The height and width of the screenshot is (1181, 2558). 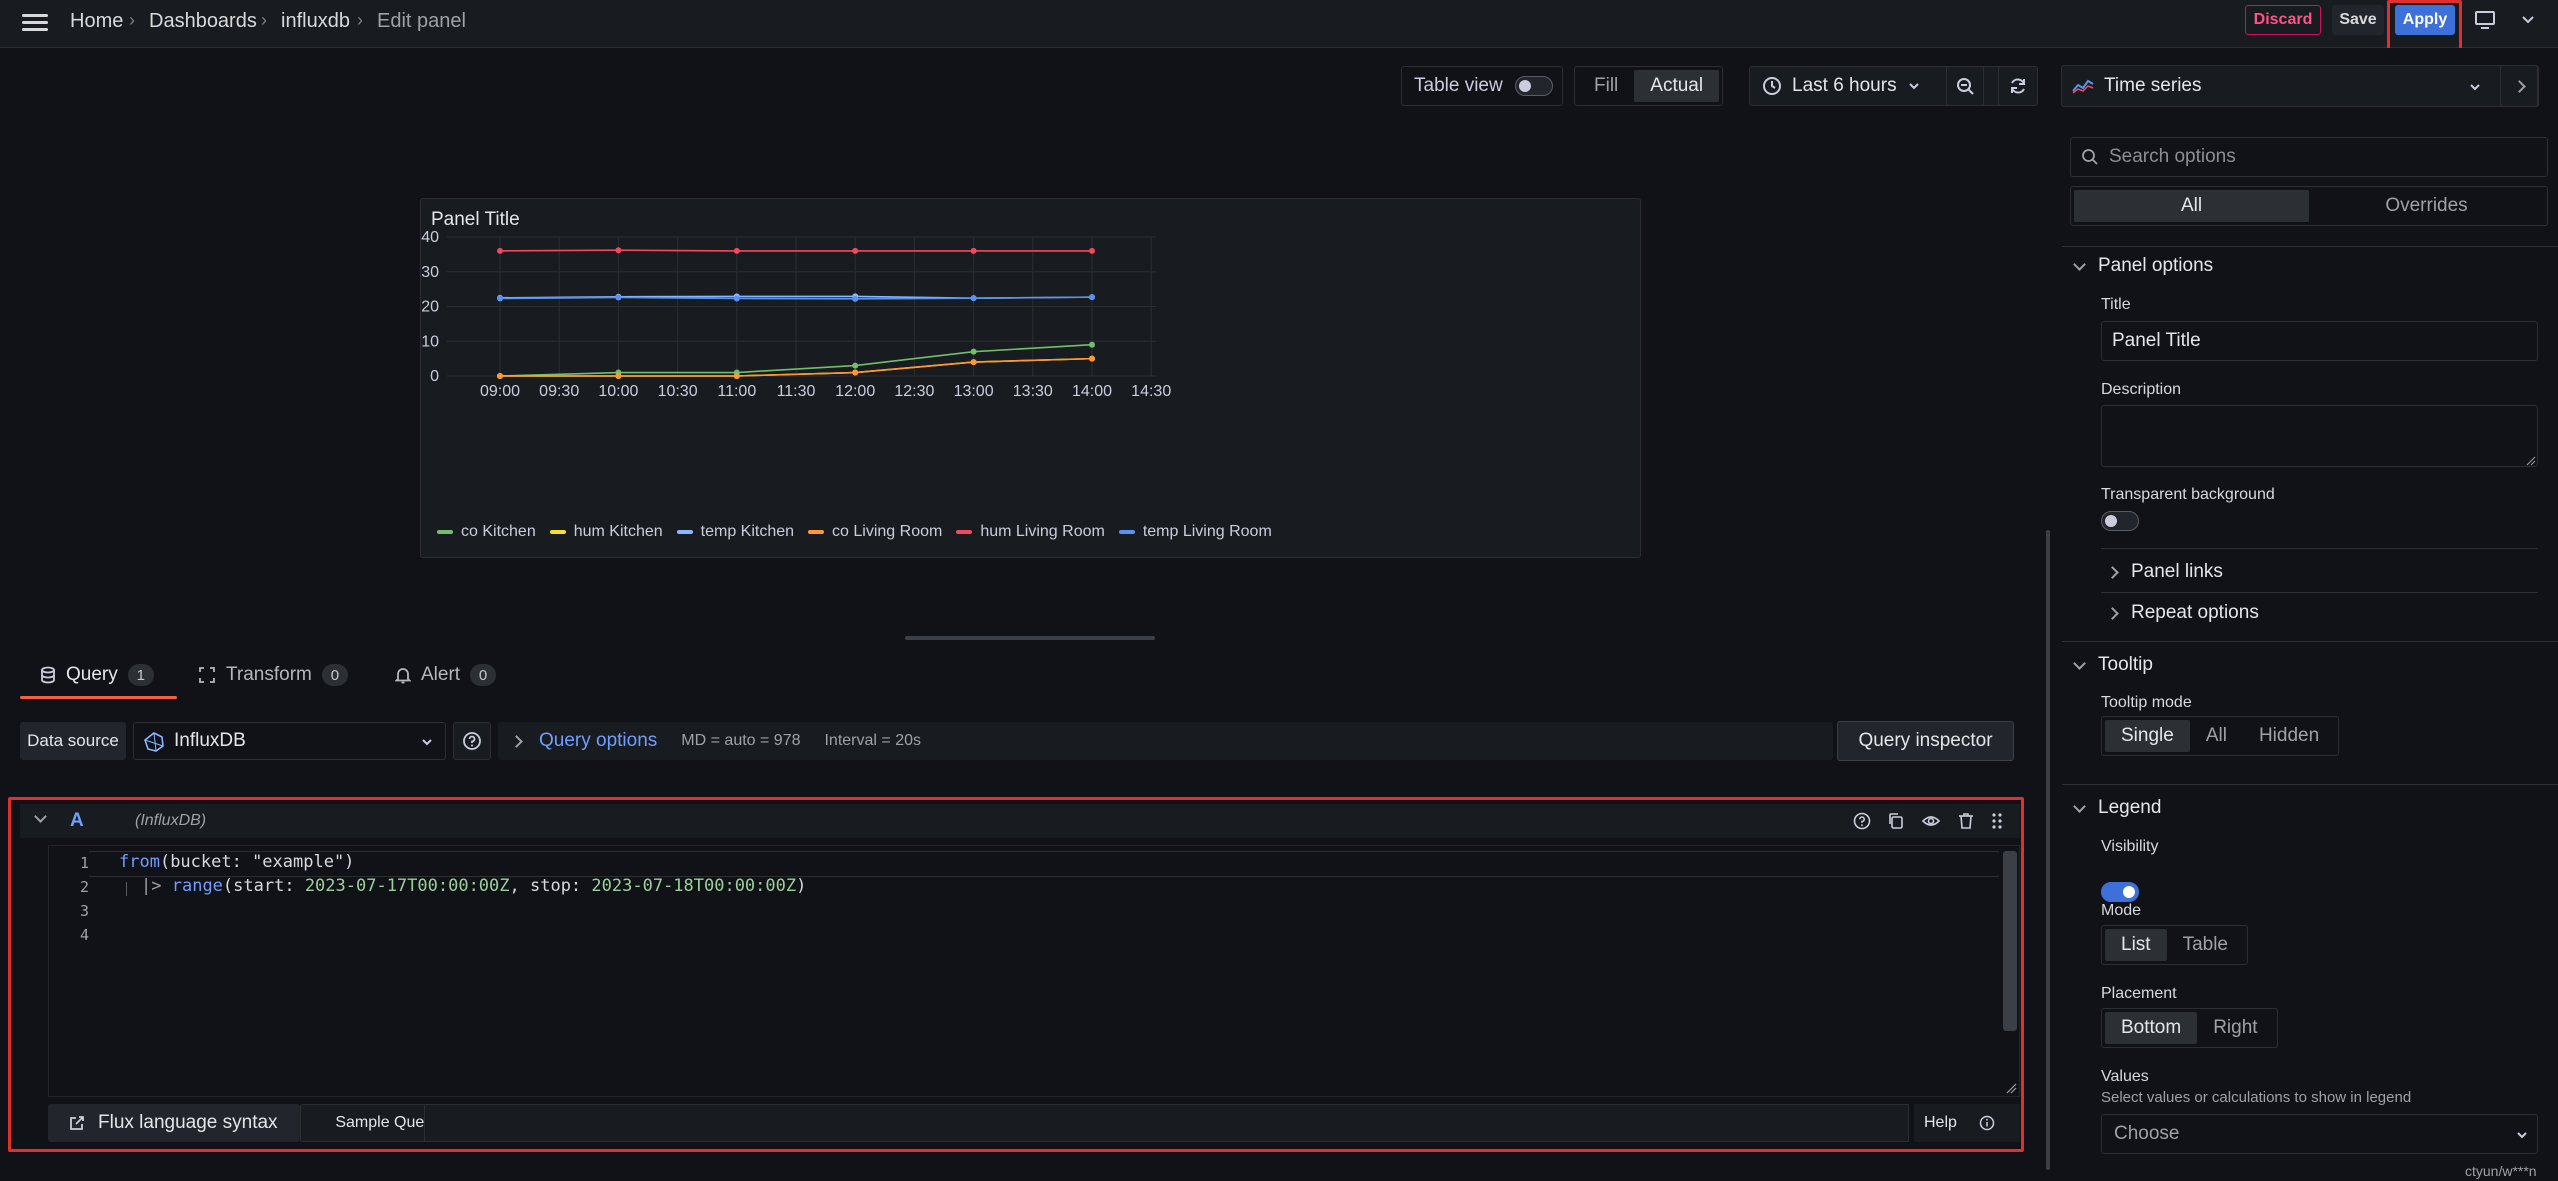 What do you see at coordinates (2485, 20) in the screenshot?
I see `monitor-icon` at bounding box center [2485, 20].